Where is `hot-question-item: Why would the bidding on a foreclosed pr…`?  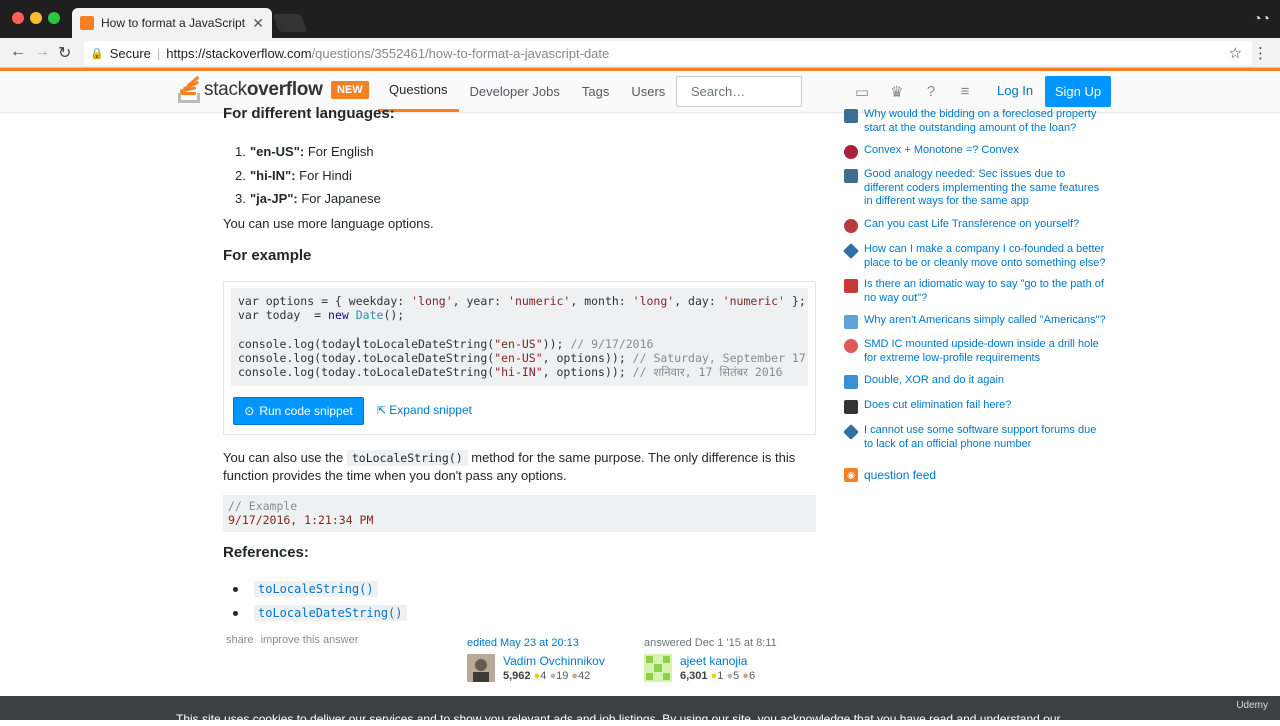 hot-question-item: Why would the bidding on a foreclosed pr… is located at coordinates (975, 121).